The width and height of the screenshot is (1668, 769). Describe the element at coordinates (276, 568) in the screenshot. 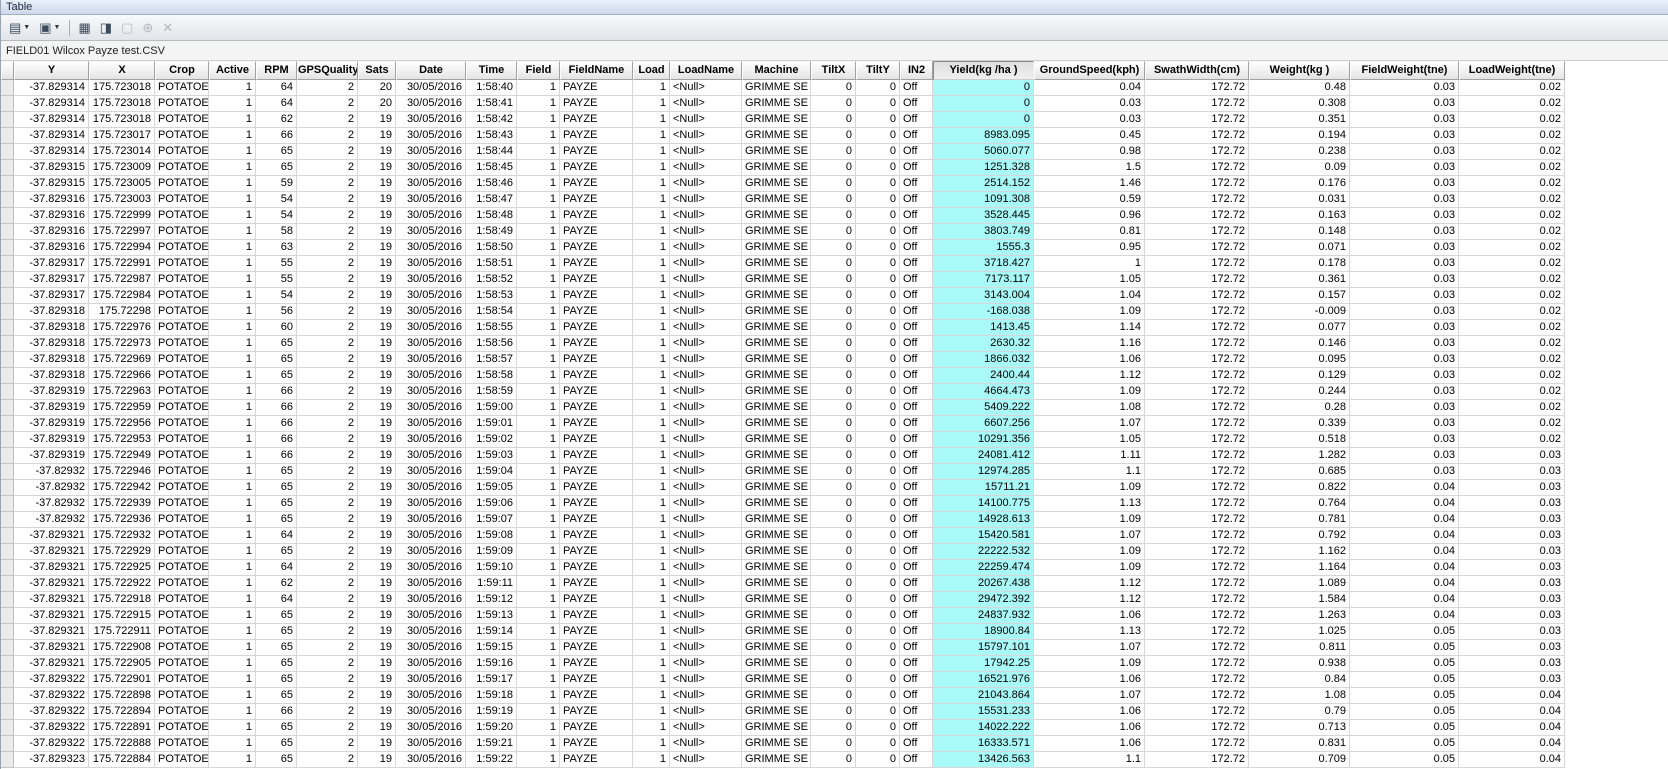

I see `cell-rpm: 64` at that location.